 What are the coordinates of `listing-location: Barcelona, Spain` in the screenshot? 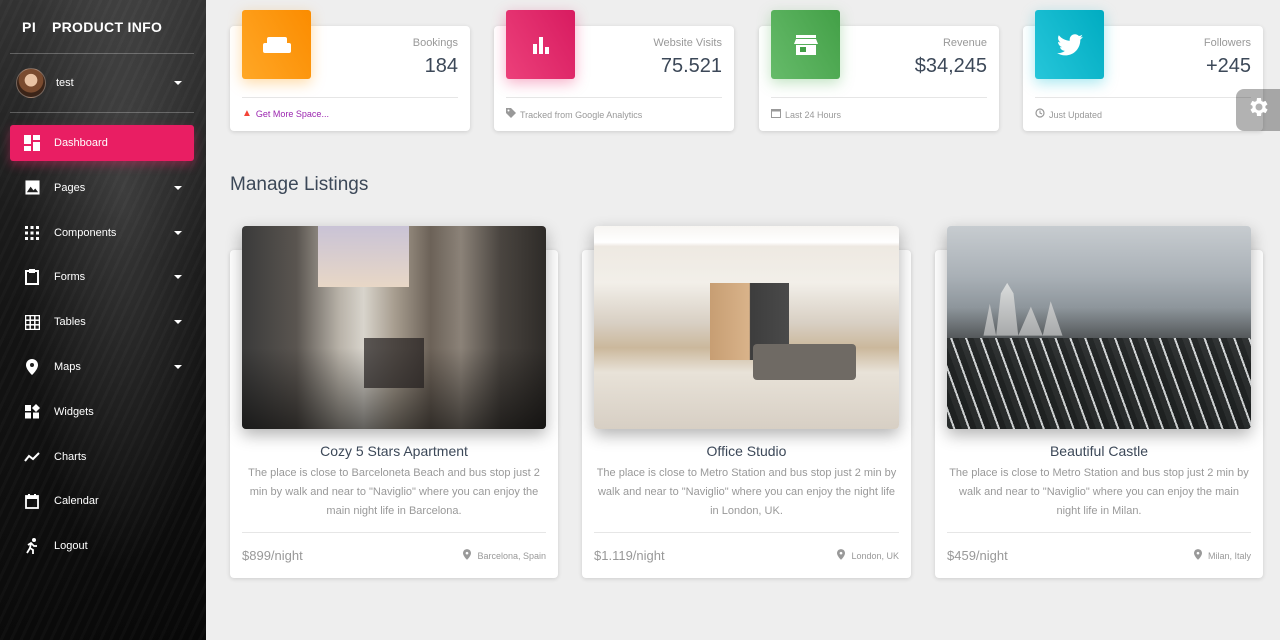 It's located at (504, 555).